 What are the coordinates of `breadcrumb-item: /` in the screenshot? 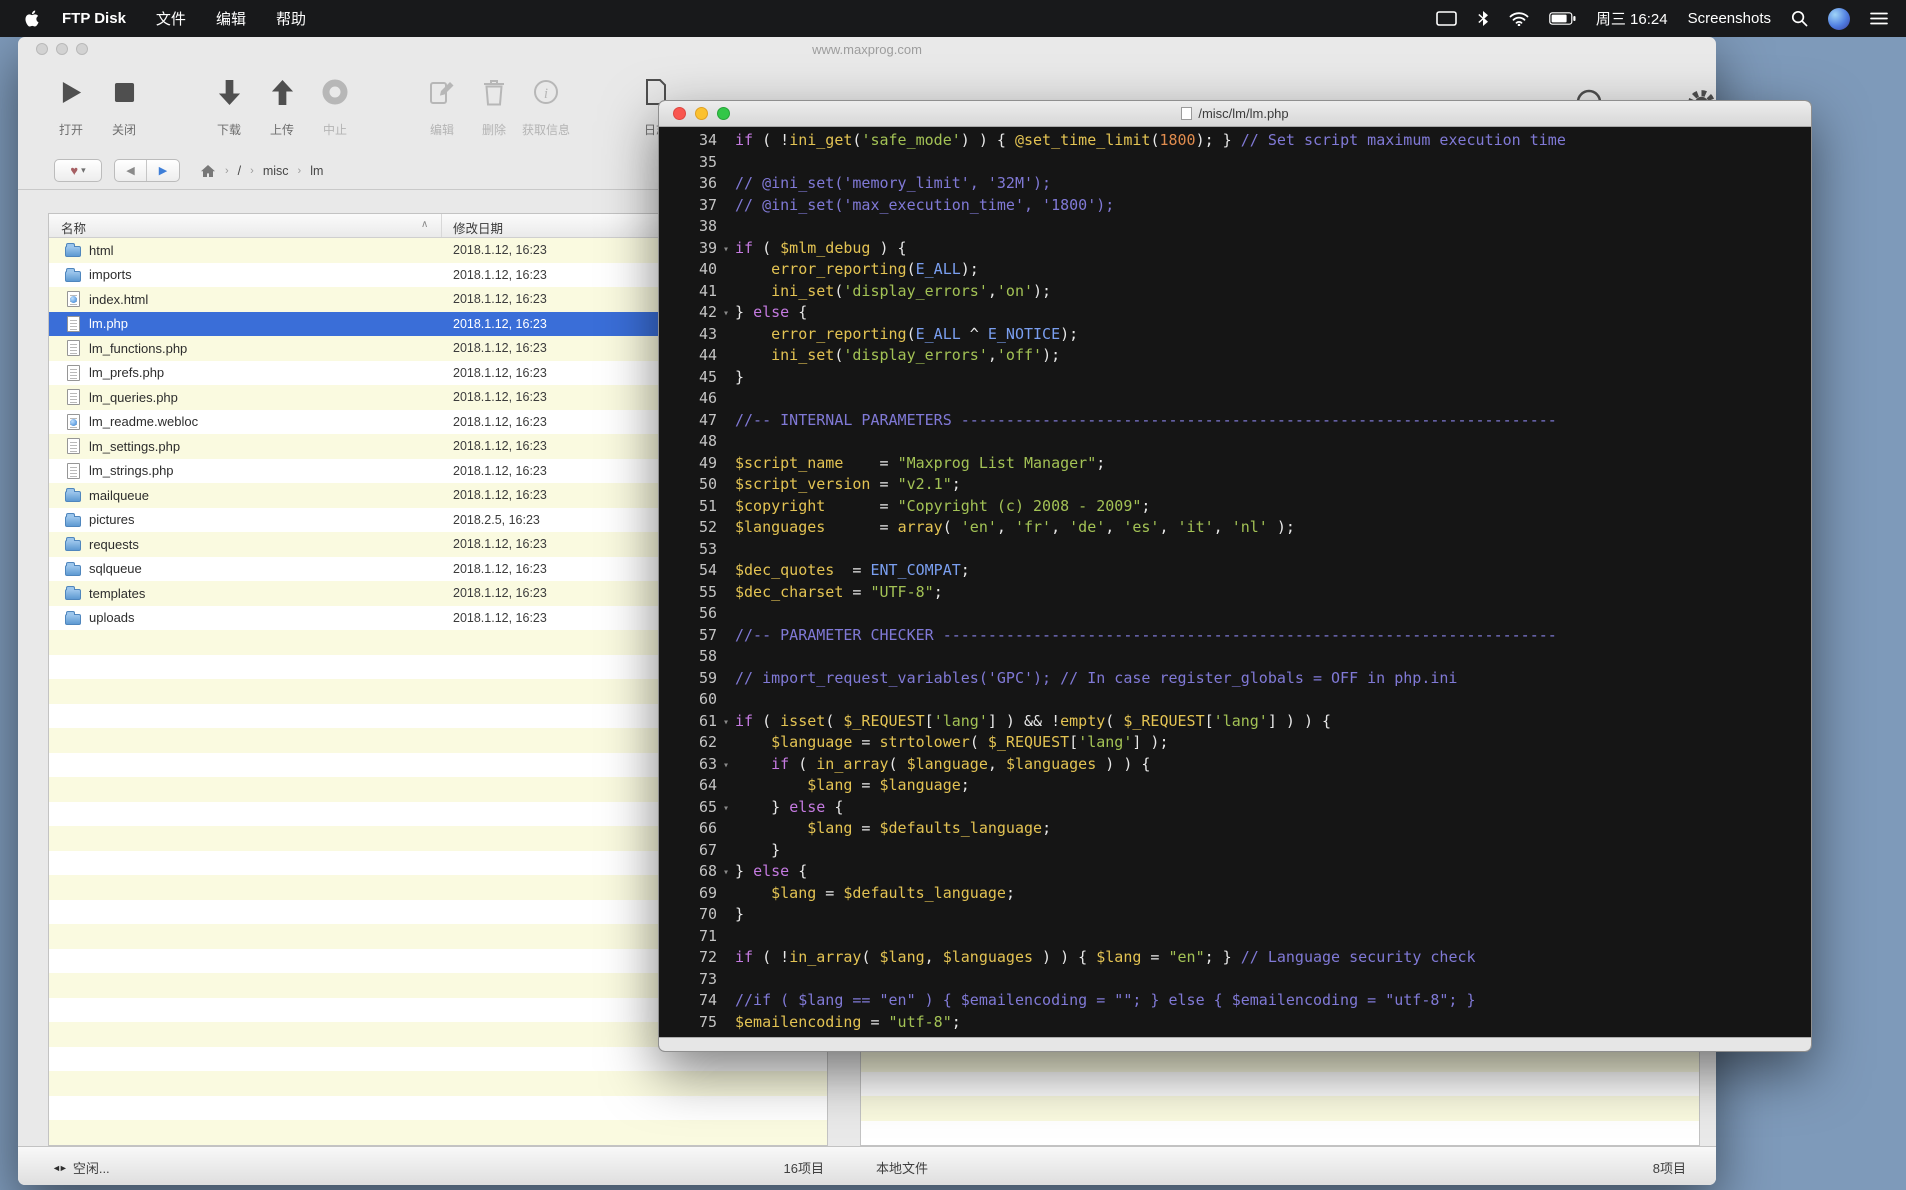 It's located at (239, 171).